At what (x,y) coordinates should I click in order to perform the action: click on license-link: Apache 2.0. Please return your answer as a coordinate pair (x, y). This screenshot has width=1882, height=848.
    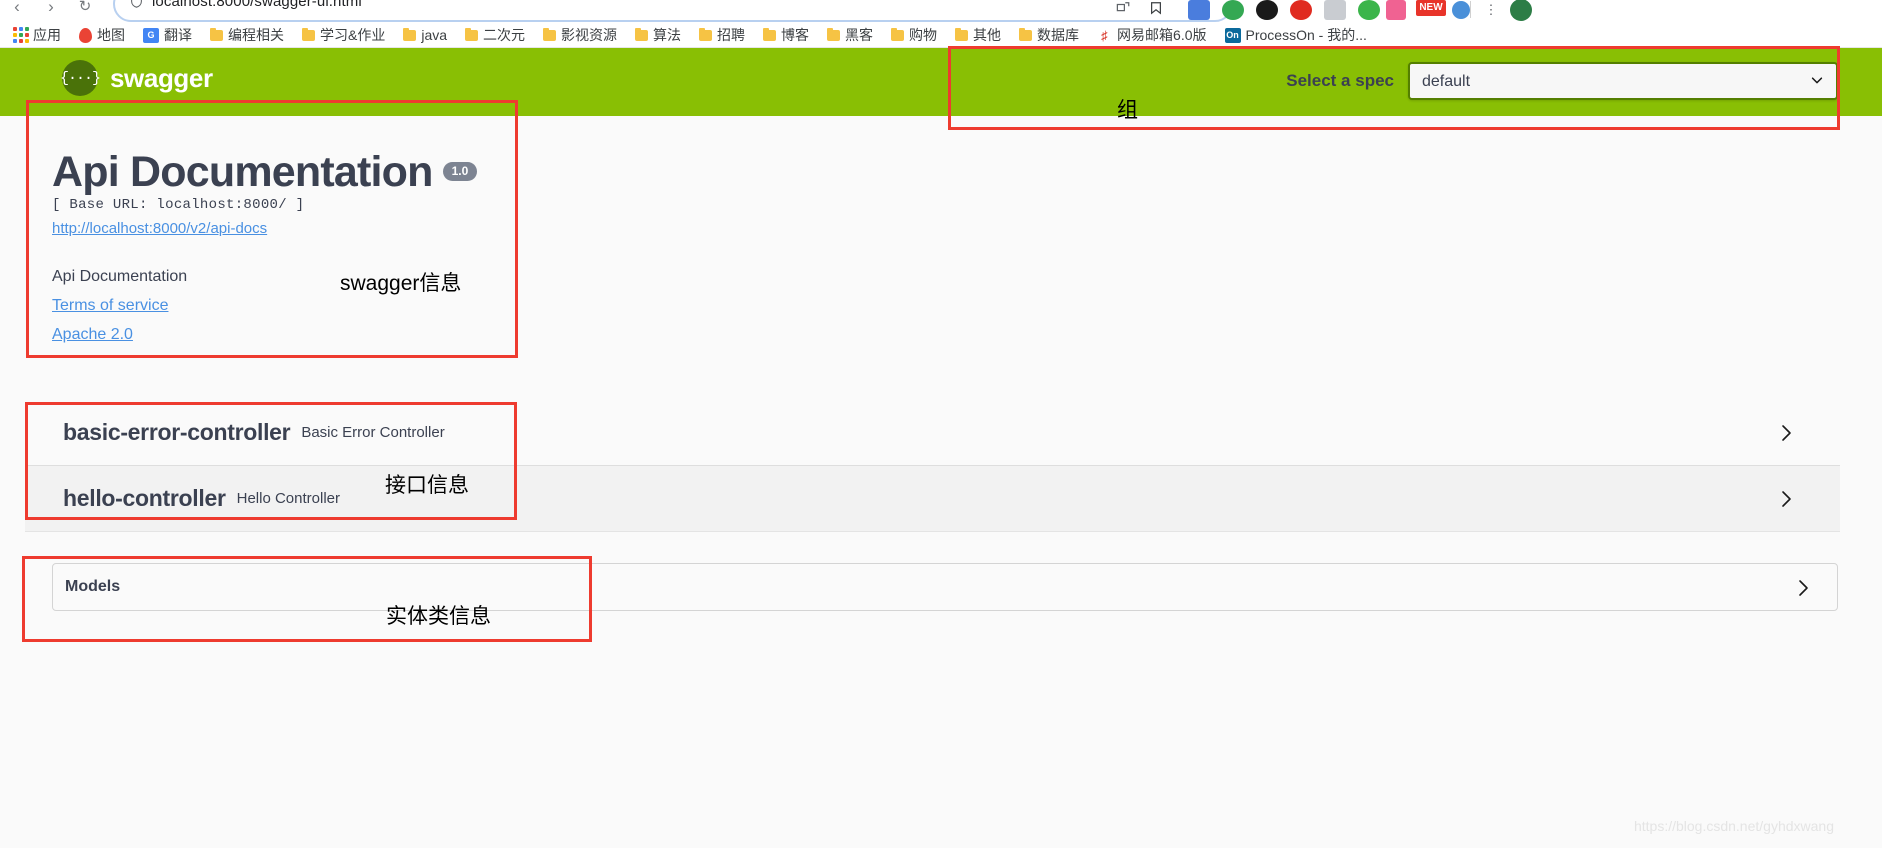
    Looking at the image, I should click on (402, 335).